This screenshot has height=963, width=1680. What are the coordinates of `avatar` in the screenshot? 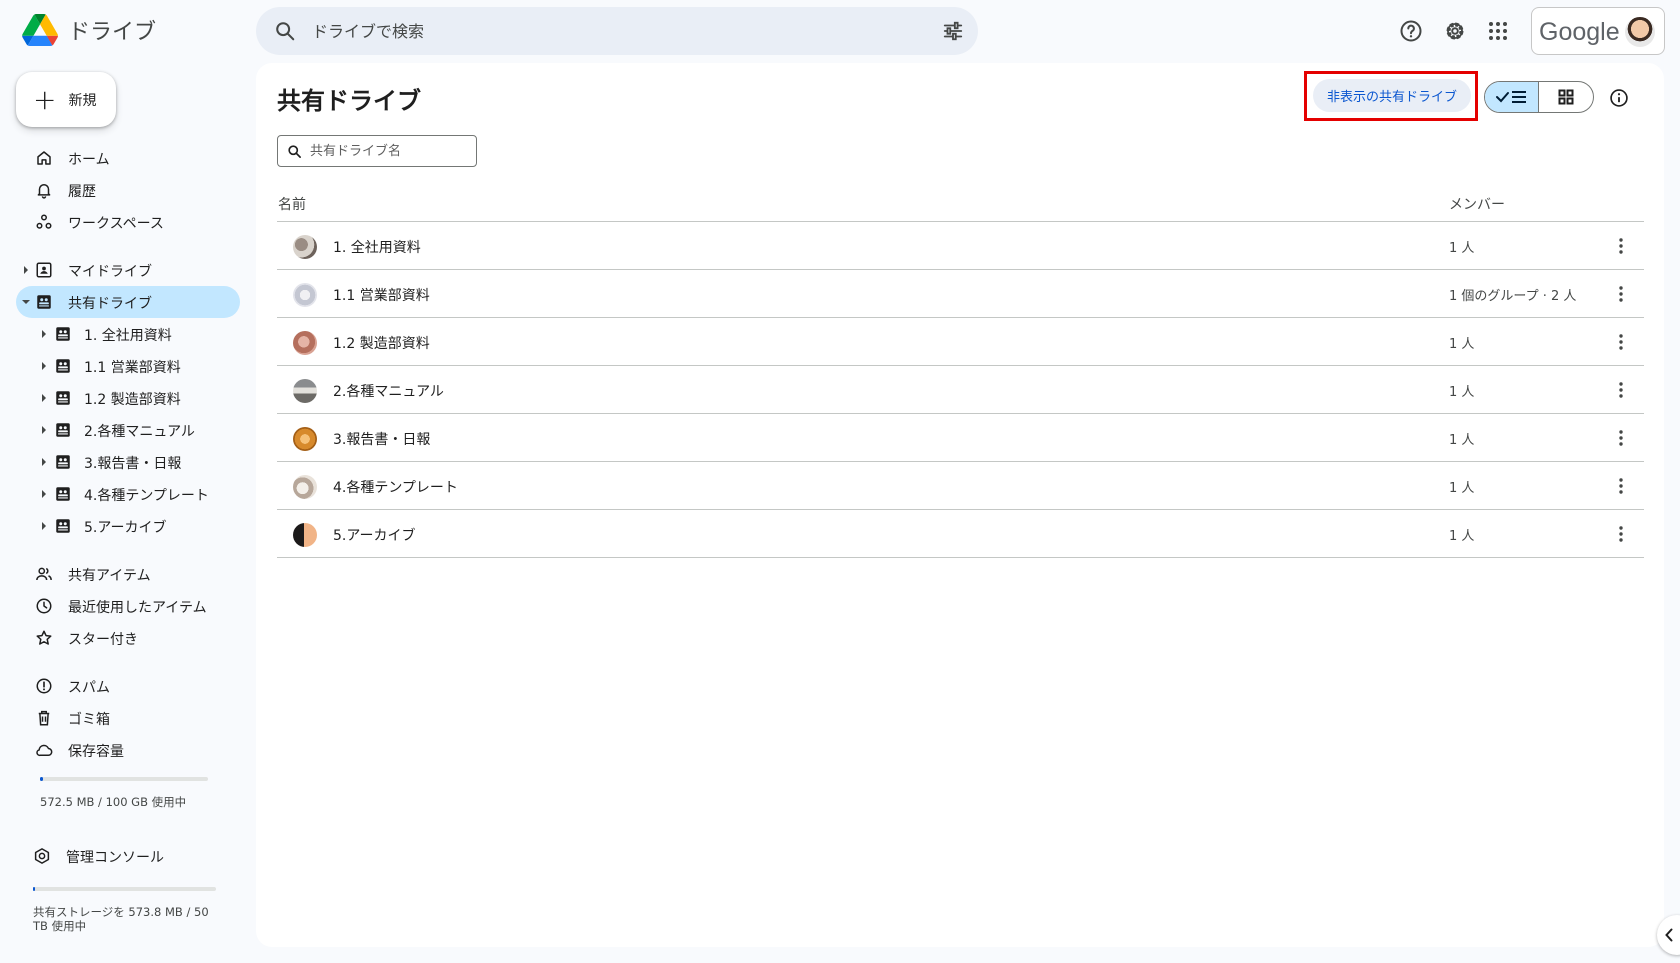 It's located at (1640, 32).